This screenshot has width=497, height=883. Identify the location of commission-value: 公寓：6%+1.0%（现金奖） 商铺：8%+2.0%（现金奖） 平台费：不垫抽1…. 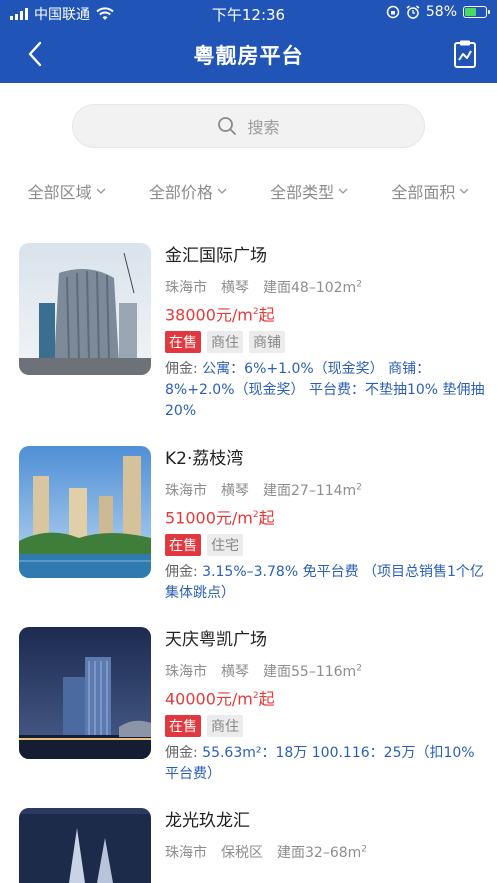
(325, 390).